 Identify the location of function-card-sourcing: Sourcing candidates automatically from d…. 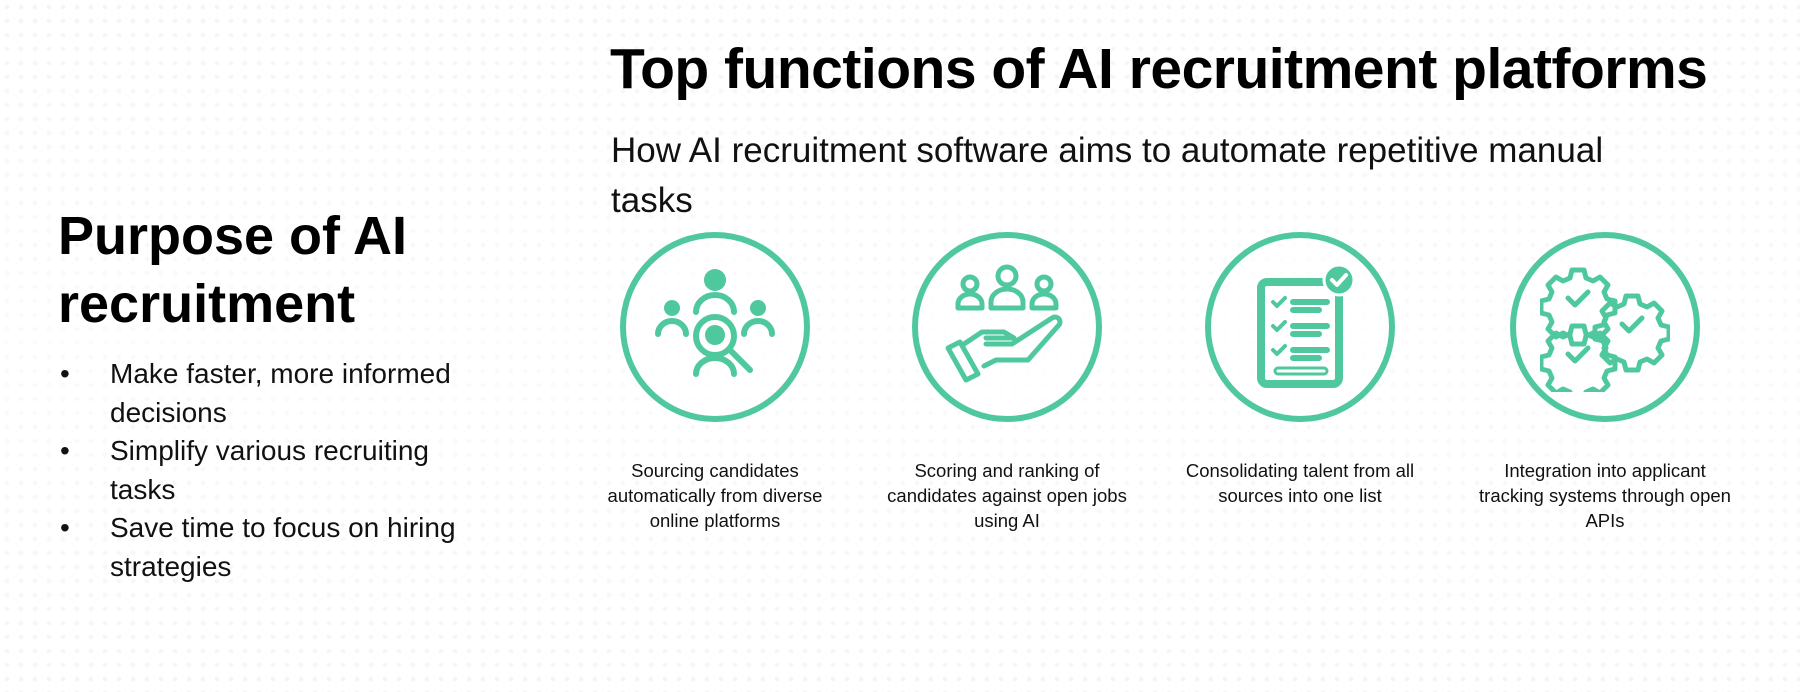
(715, 382).